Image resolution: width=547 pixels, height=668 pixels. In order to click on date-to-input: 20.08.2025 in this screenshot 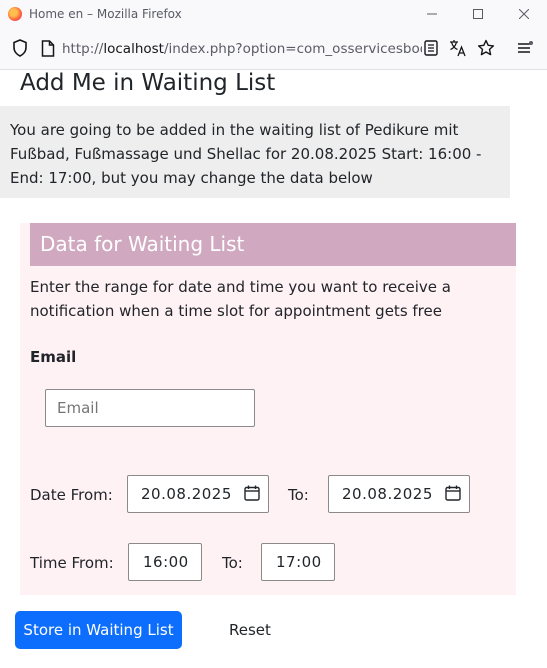, I will do `click(399, 494)`.